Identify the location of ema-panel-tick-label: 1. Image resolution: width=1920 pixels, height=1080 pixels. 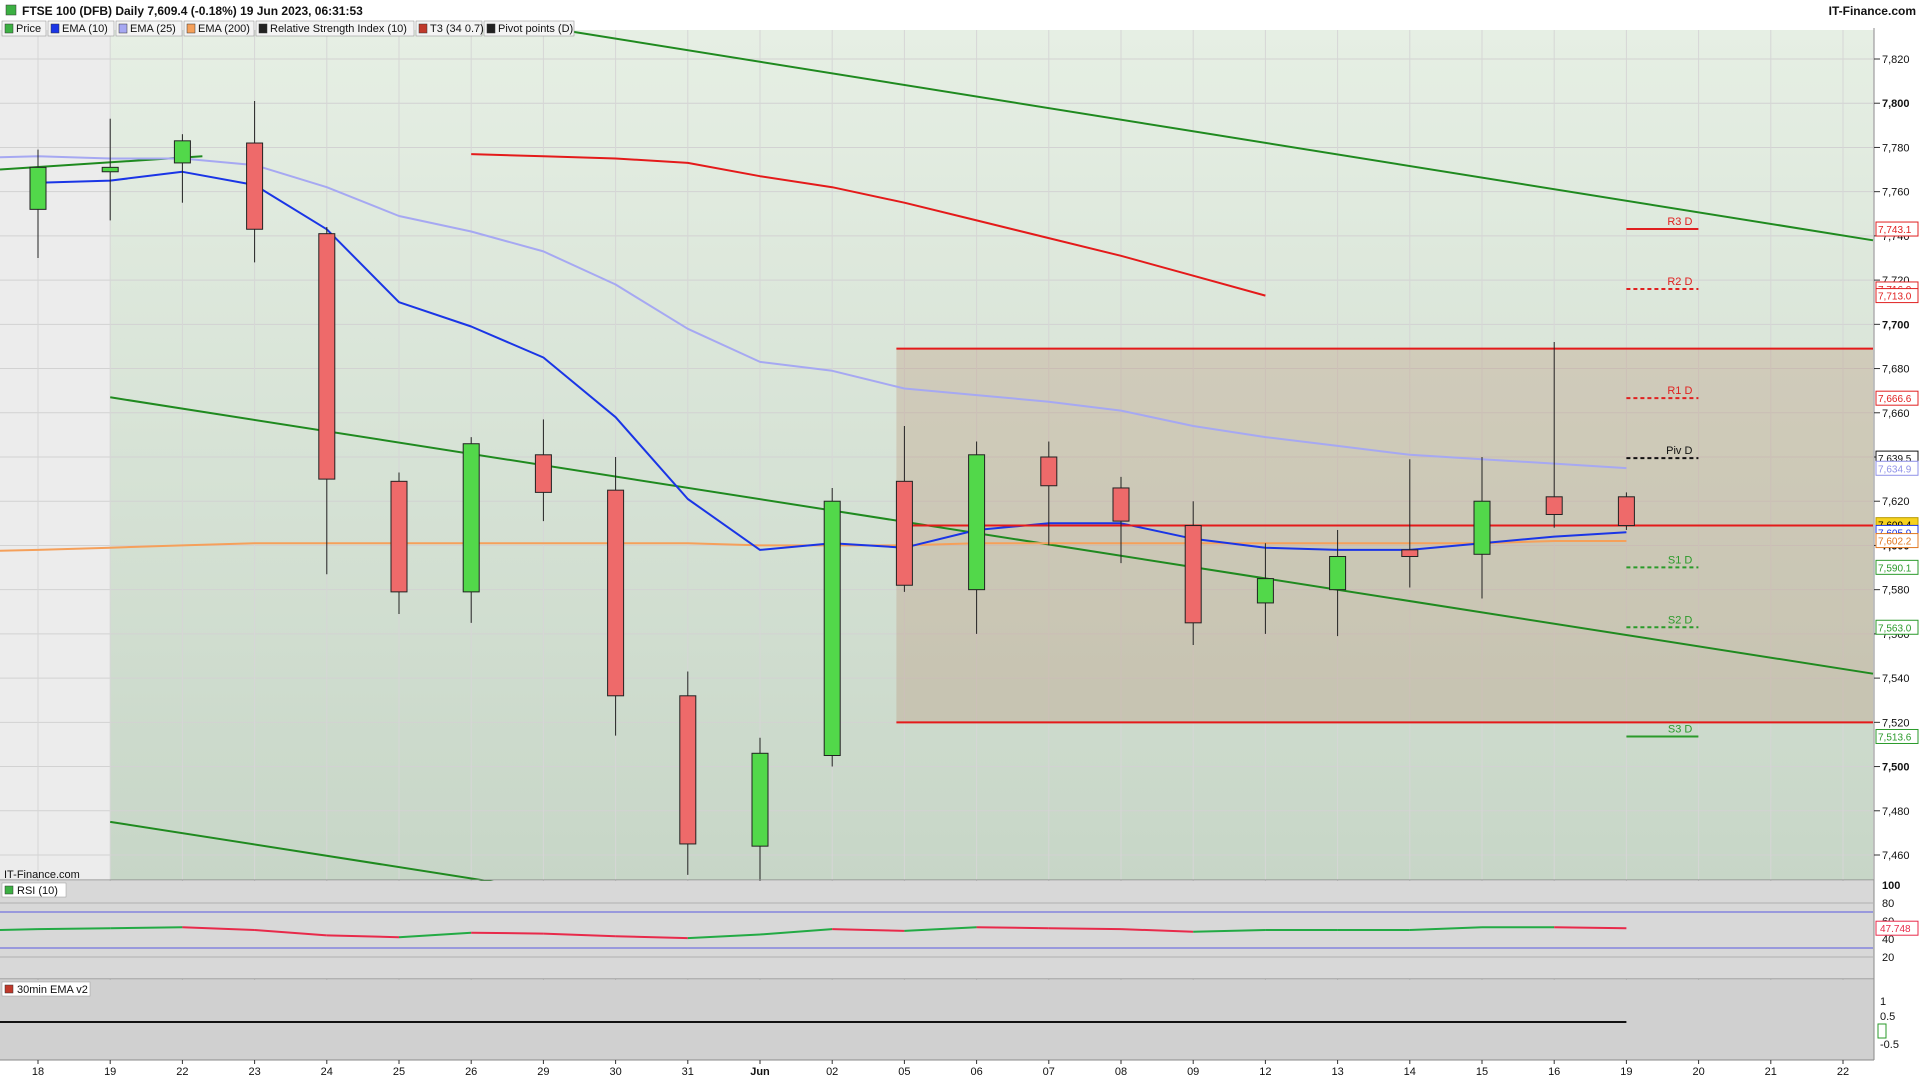
(1883, 1002).